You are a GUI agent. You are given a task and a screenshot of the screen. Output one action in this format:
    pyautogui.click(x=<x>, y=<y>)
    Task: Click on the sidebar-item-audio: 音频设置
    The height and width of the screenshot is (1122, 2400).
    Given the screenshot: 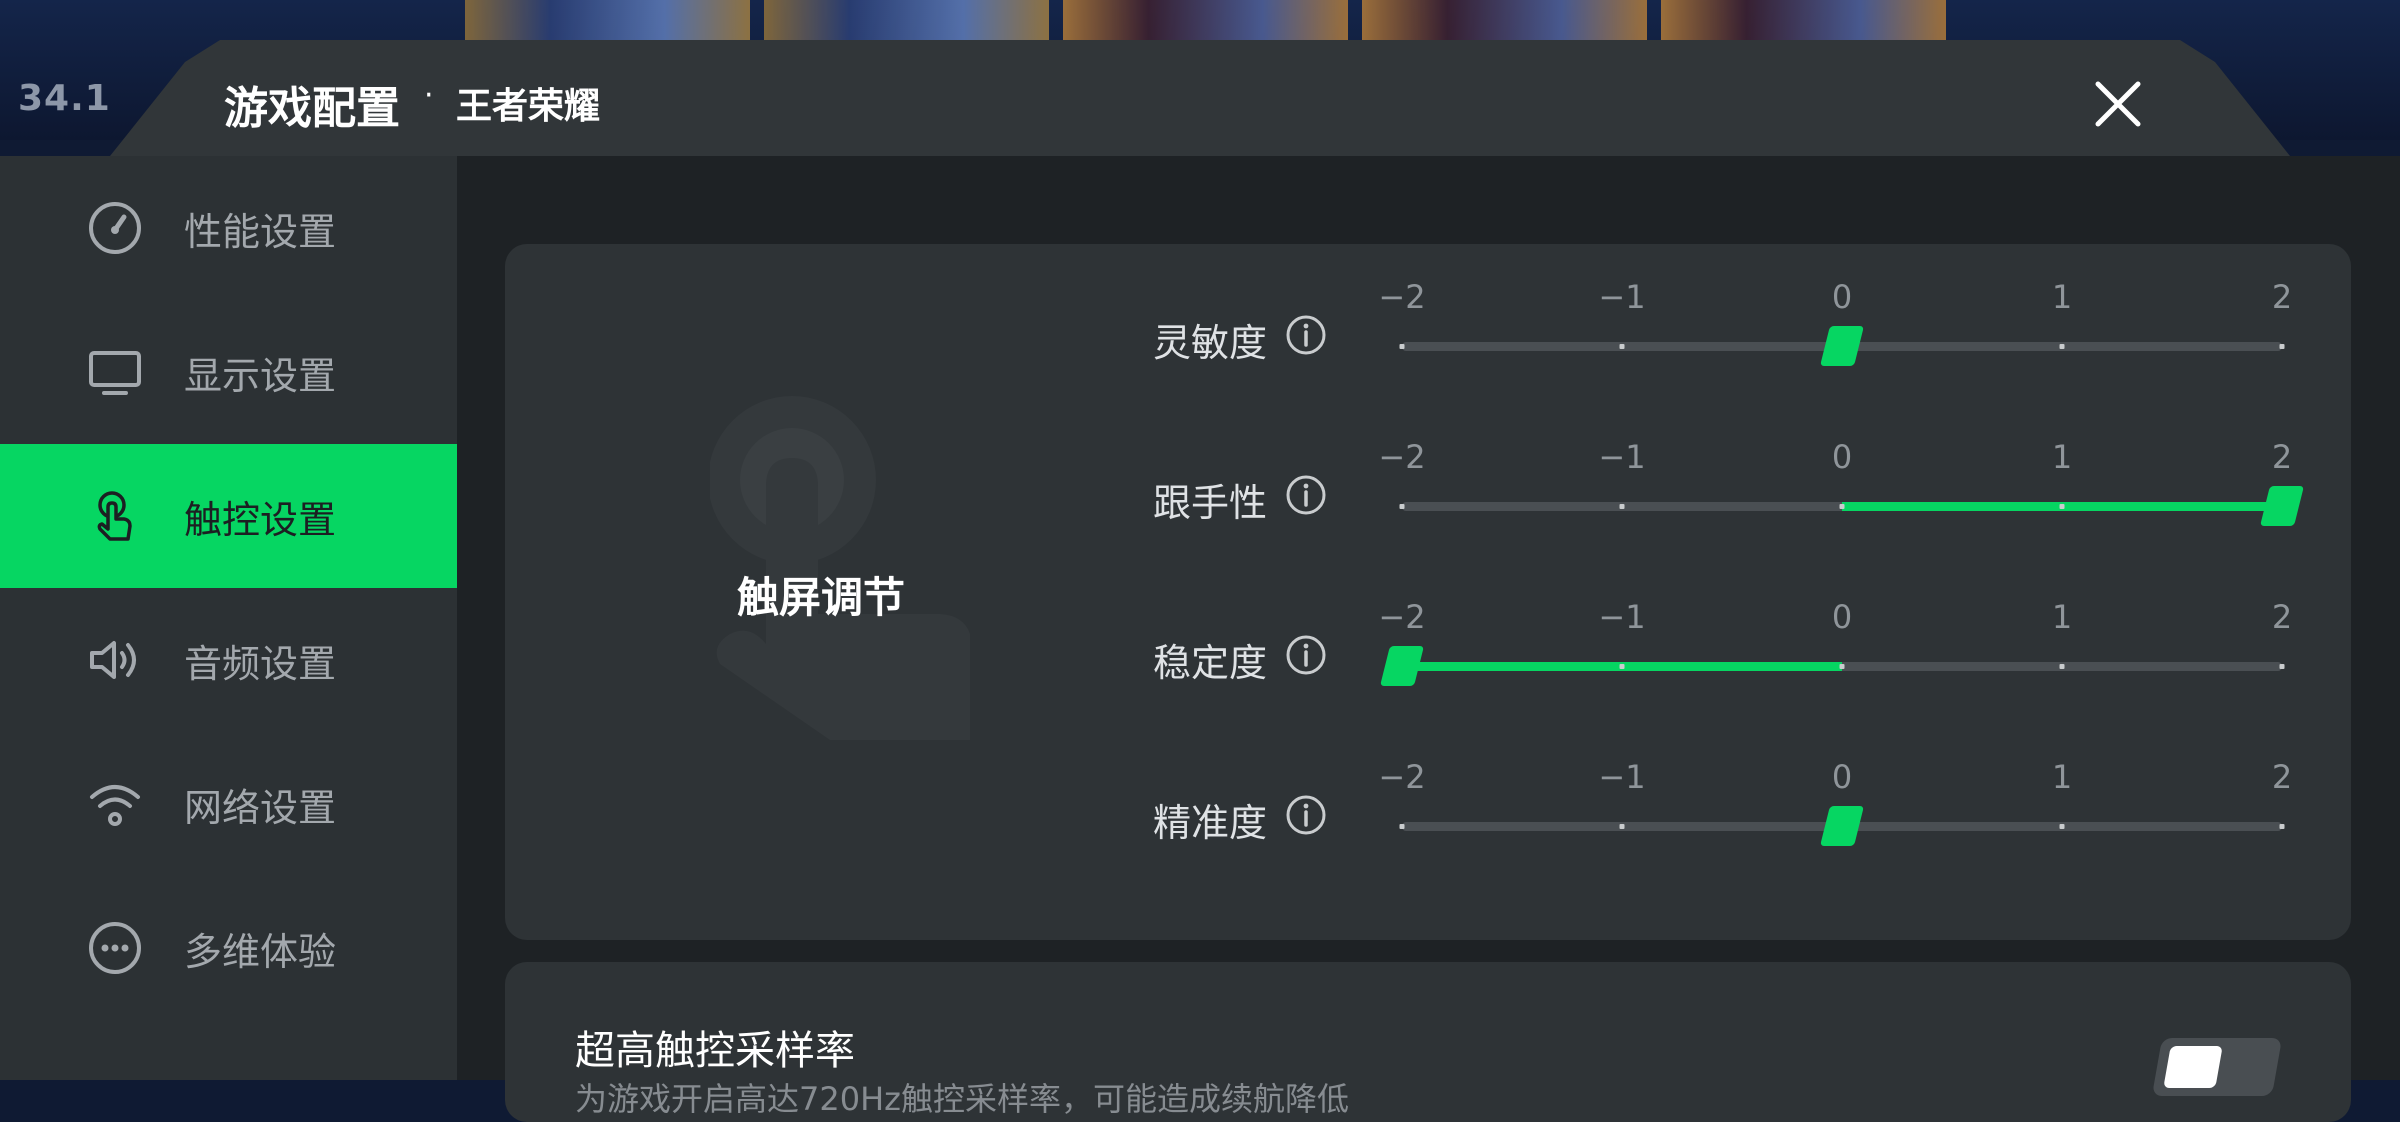 What is the action you would take?
    pyautogui.click(x=228, y=660)
    